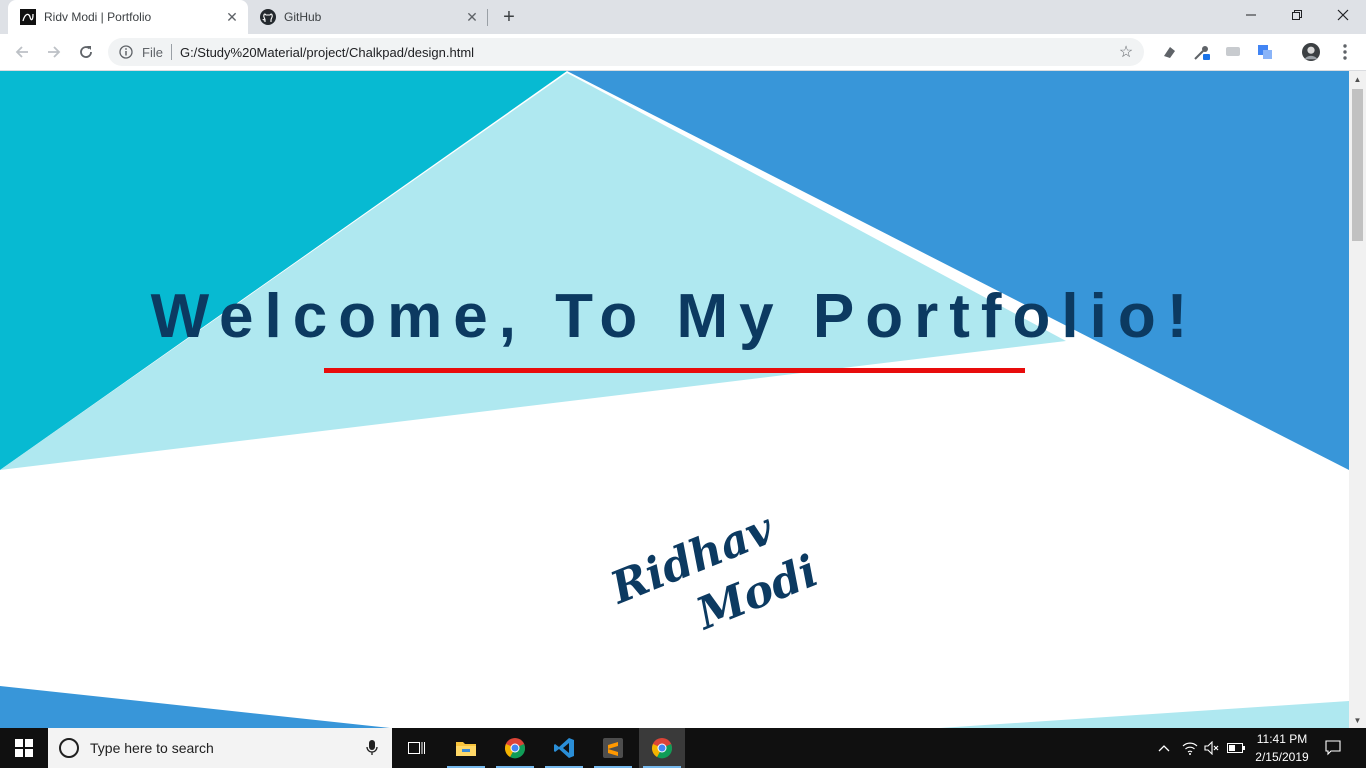 The height and width of the screenshot is (768, 1366). Describe the element at coordinates (713, 567) in the screenshot. I see `signature-logo: Ridhav Modi` at that location.